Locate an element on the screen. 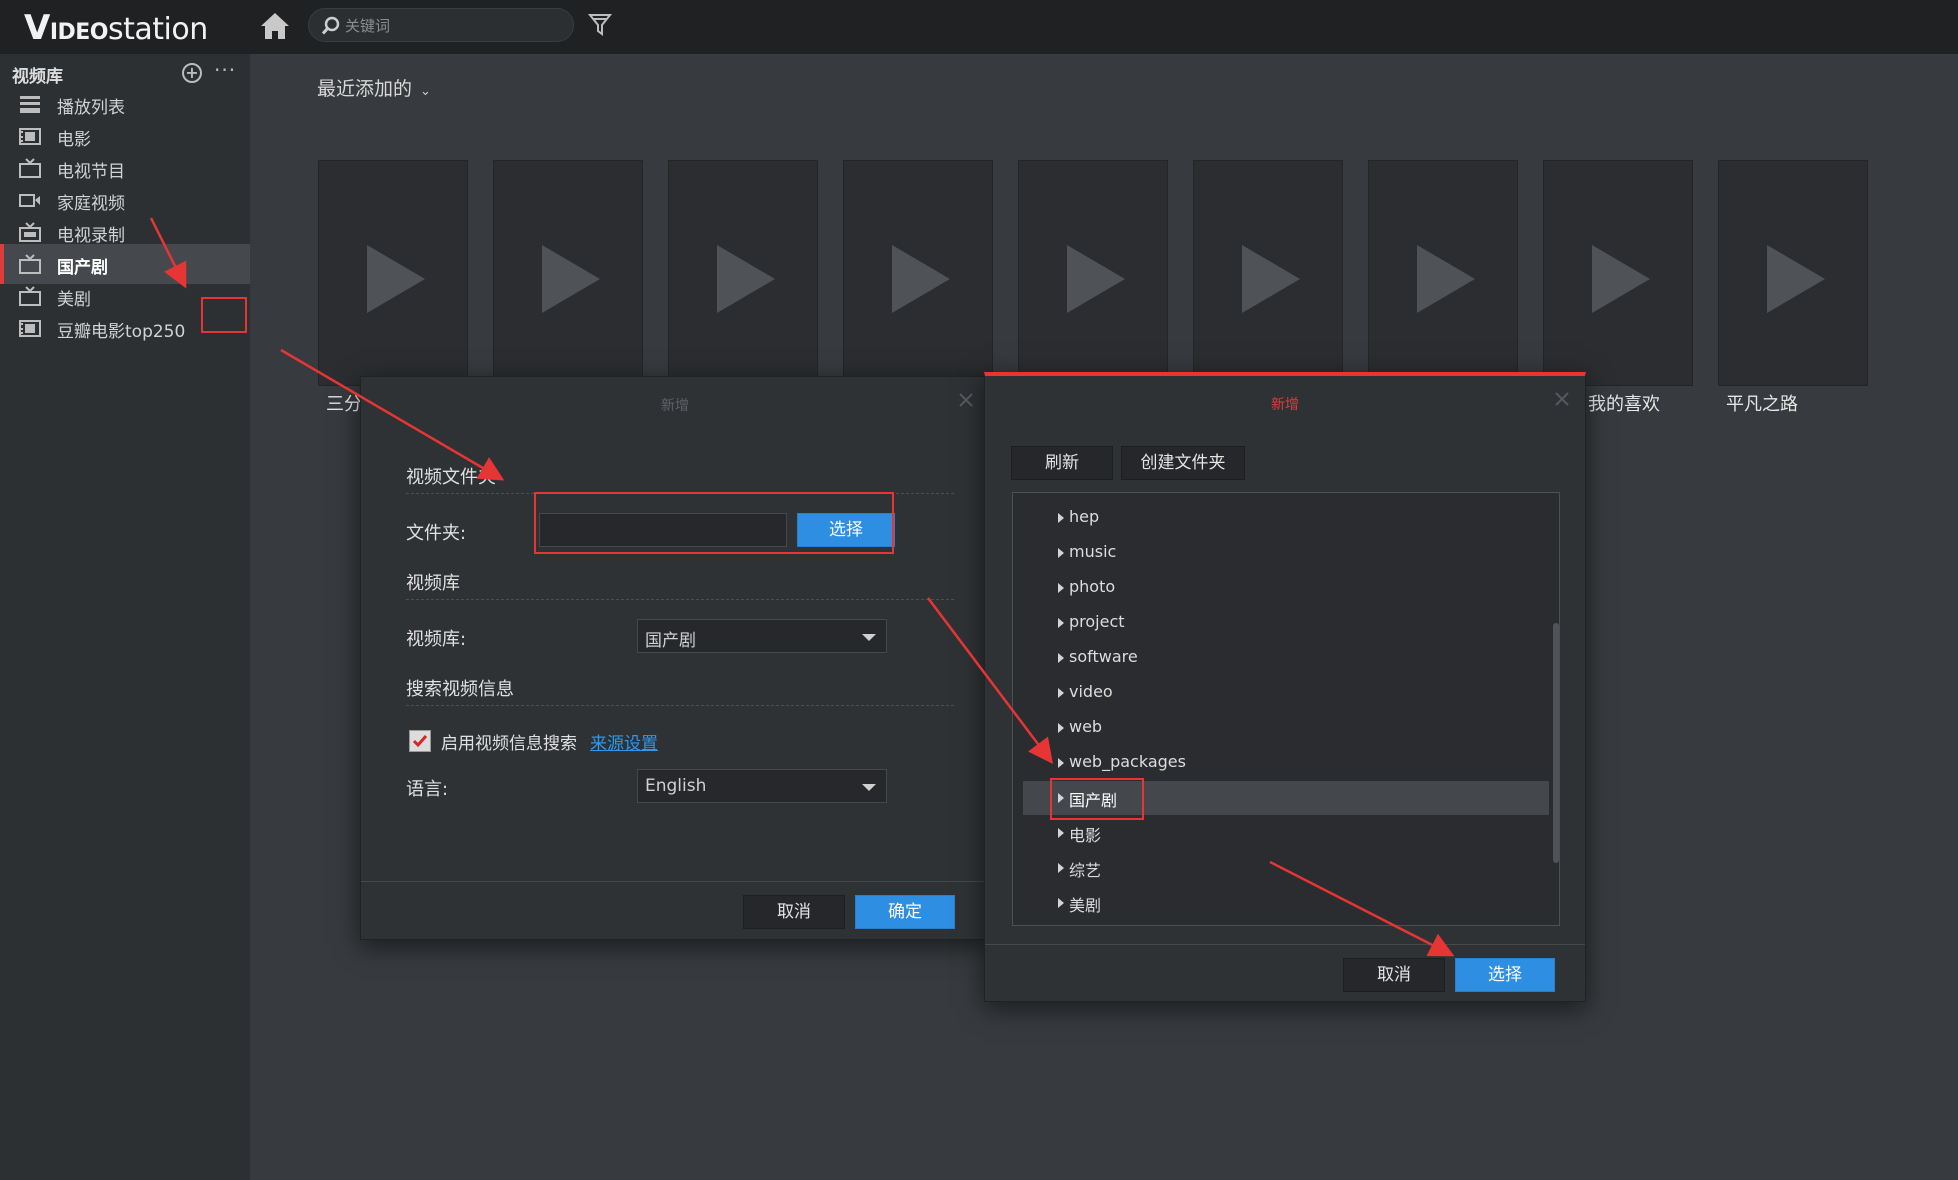  scrollbar is located at coordinates (1556, 743).